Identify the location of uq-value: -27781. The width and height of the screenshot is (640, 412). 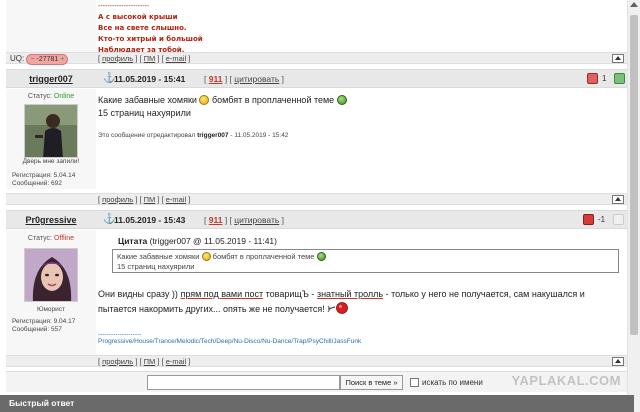
(47, 59).